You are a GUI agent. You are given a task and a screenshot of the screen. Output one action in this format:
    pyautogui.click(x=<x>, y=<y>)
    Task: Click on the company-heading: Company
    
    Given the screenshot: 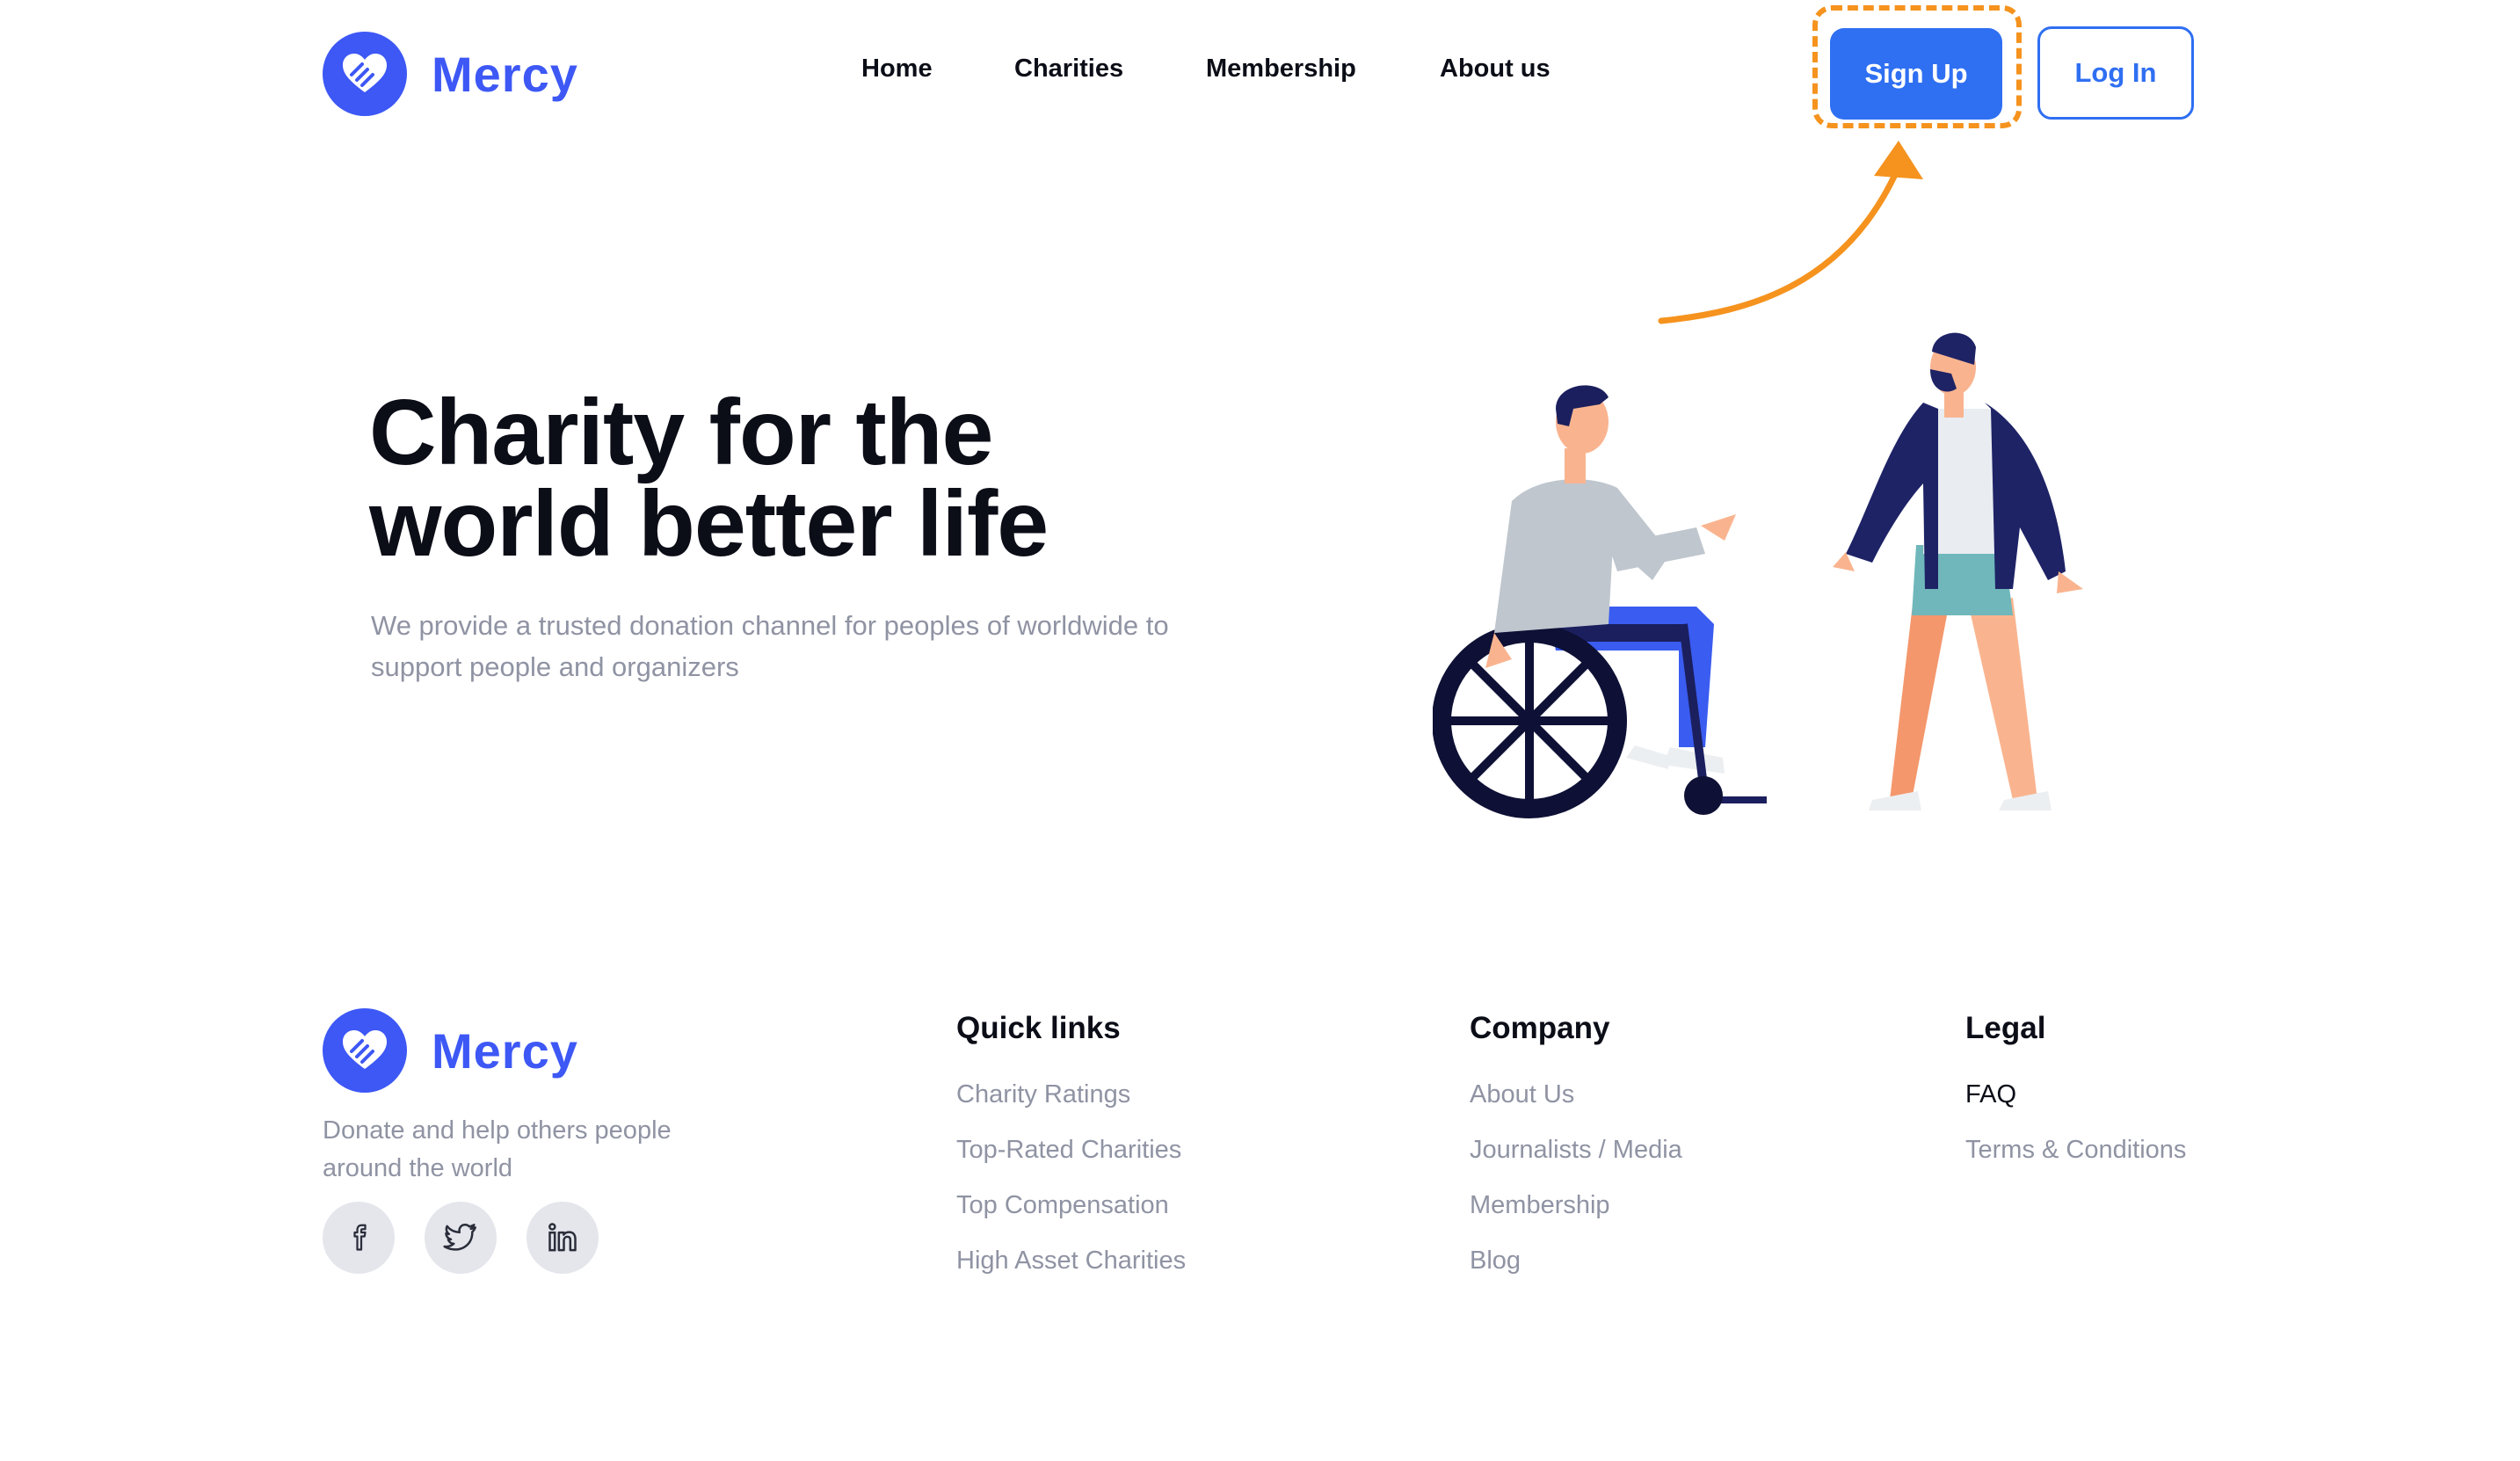 What is the action you would take?
    pyautogui.click(x=1540, y=1028)
    